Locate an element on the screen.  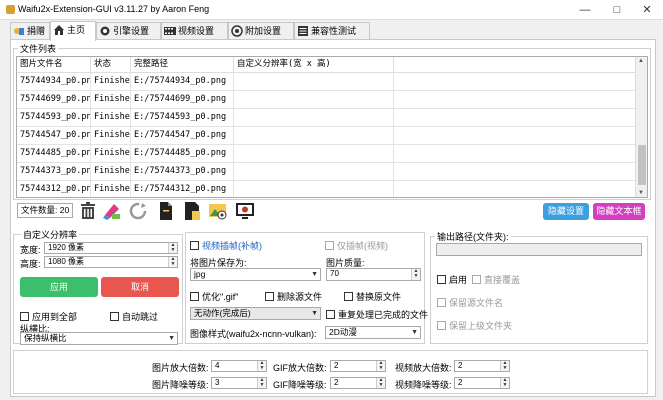
select-value: jpg is located at coordinates (200, 274).